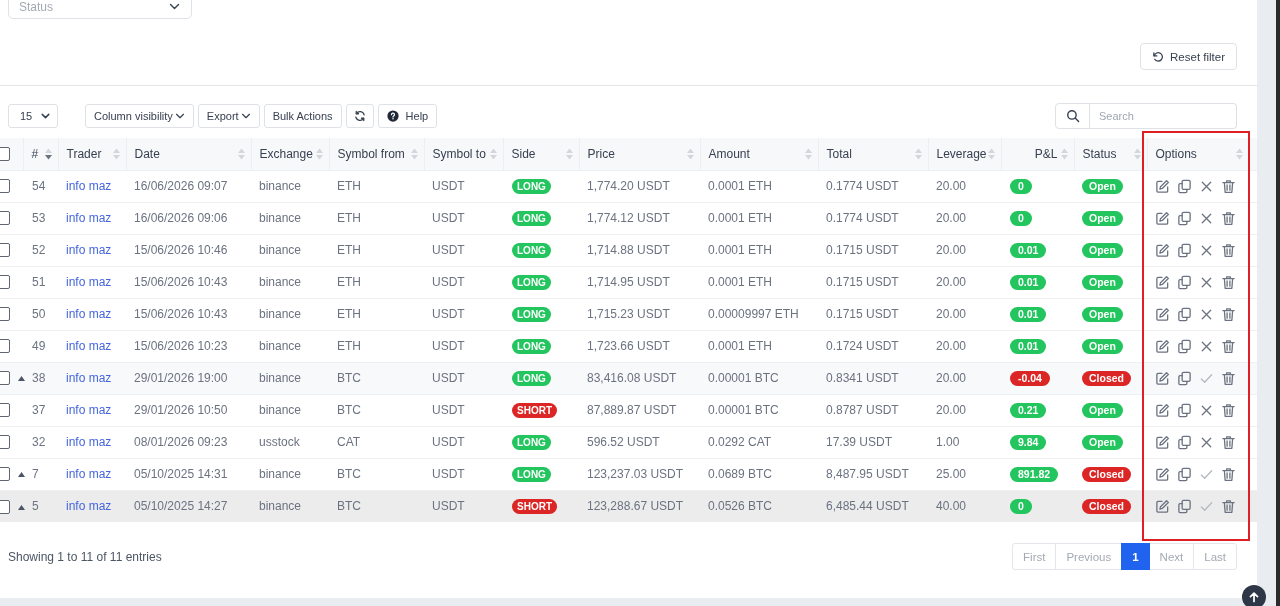  What do you see at coordinates (5, 154) in the screenshot?
I see `select-all-checkbox` at bounding box center [5, 154].